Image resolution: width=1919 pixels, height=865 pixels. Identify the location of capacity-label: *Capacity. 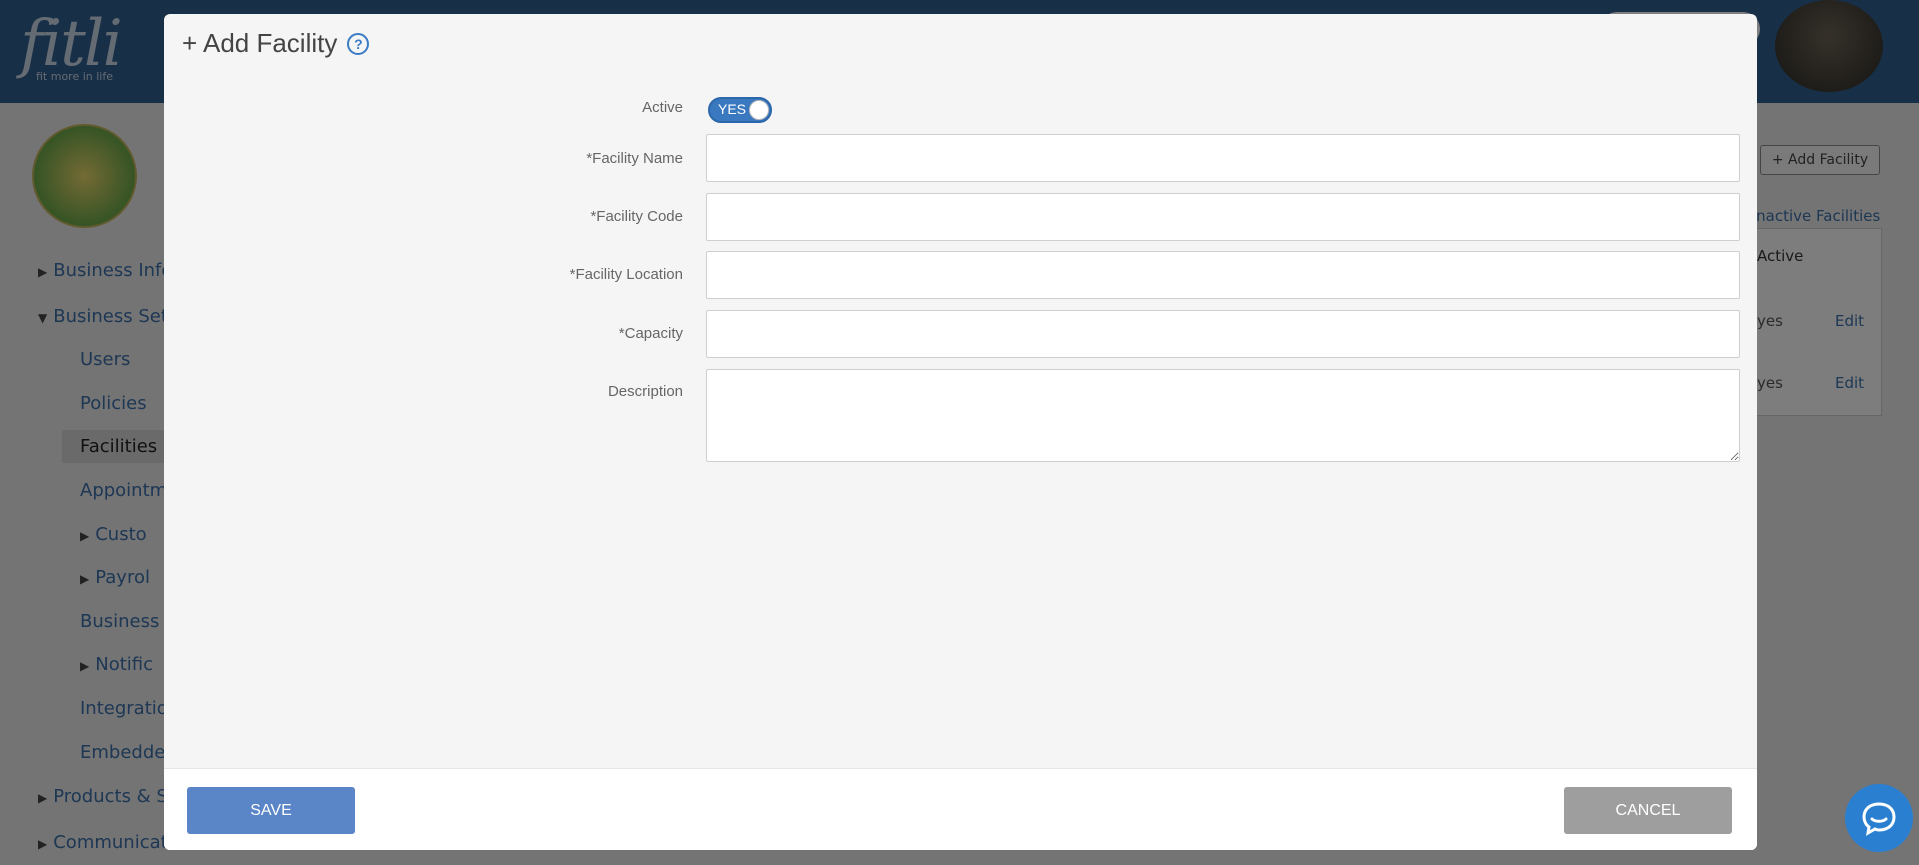
(650, 333).